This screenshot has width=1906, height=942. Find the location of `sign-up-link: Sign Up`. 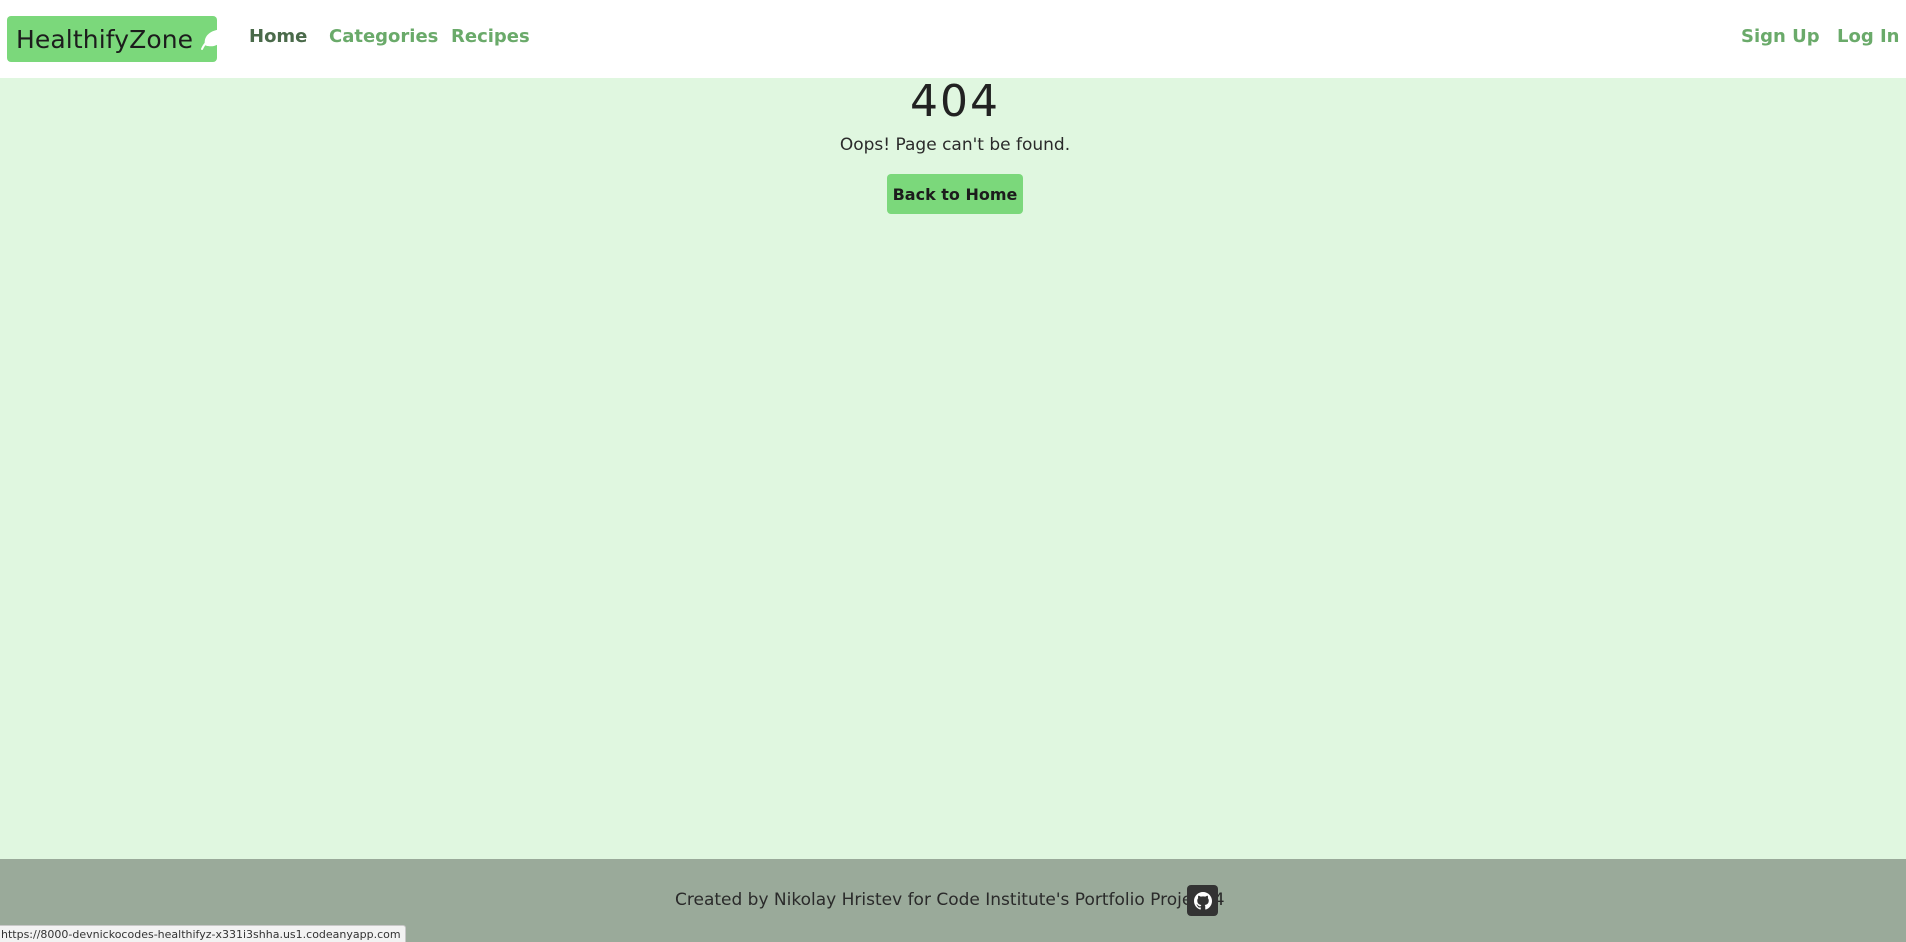

sign-up-link: Sign Up is located at coordinates (1780, 36).